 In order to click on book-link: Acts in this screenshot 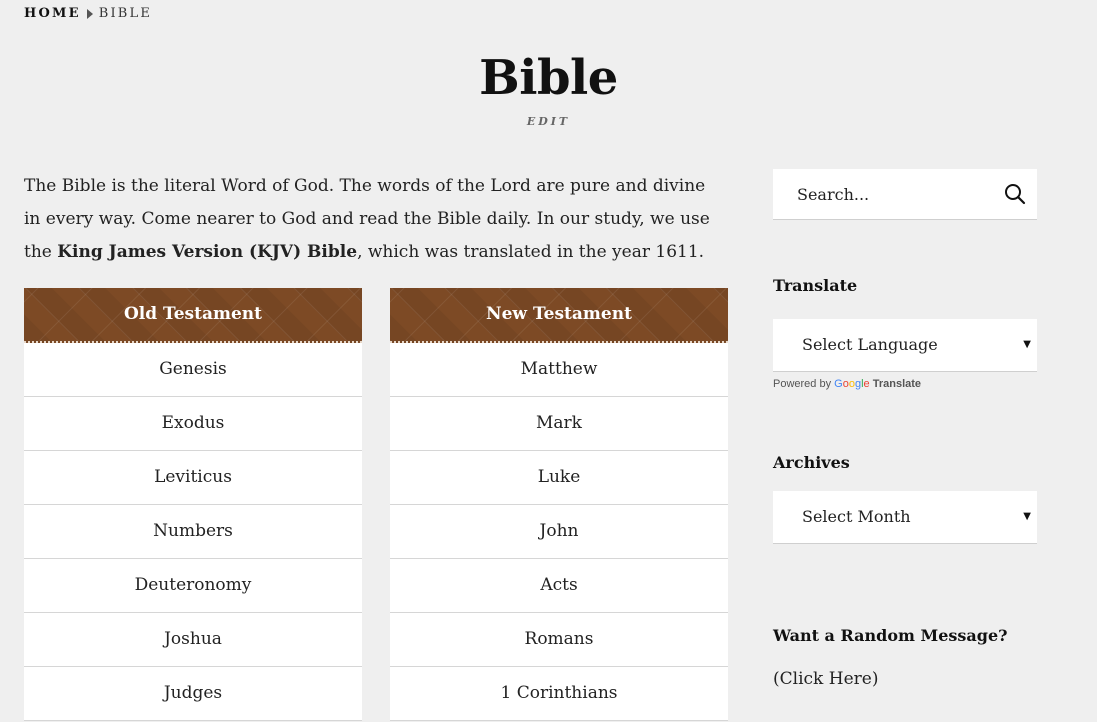, I will do `click(559, 586)`.